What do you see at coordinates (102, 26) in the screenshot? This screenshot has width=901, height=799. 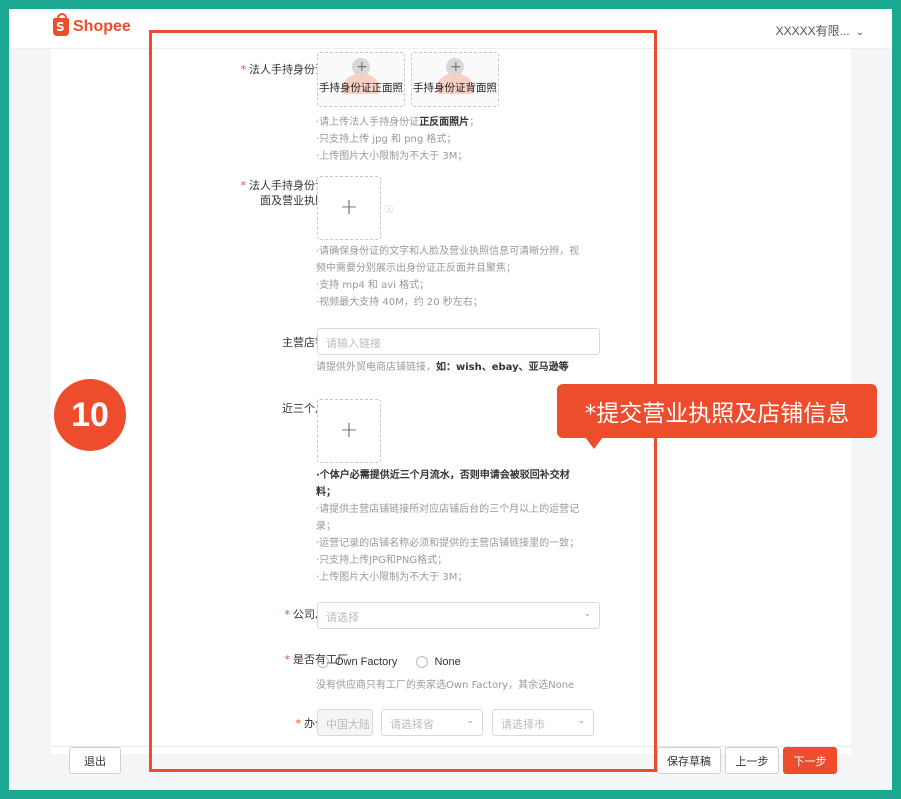 I see `logo-text: Shopee` at bounding box center [102, 26].